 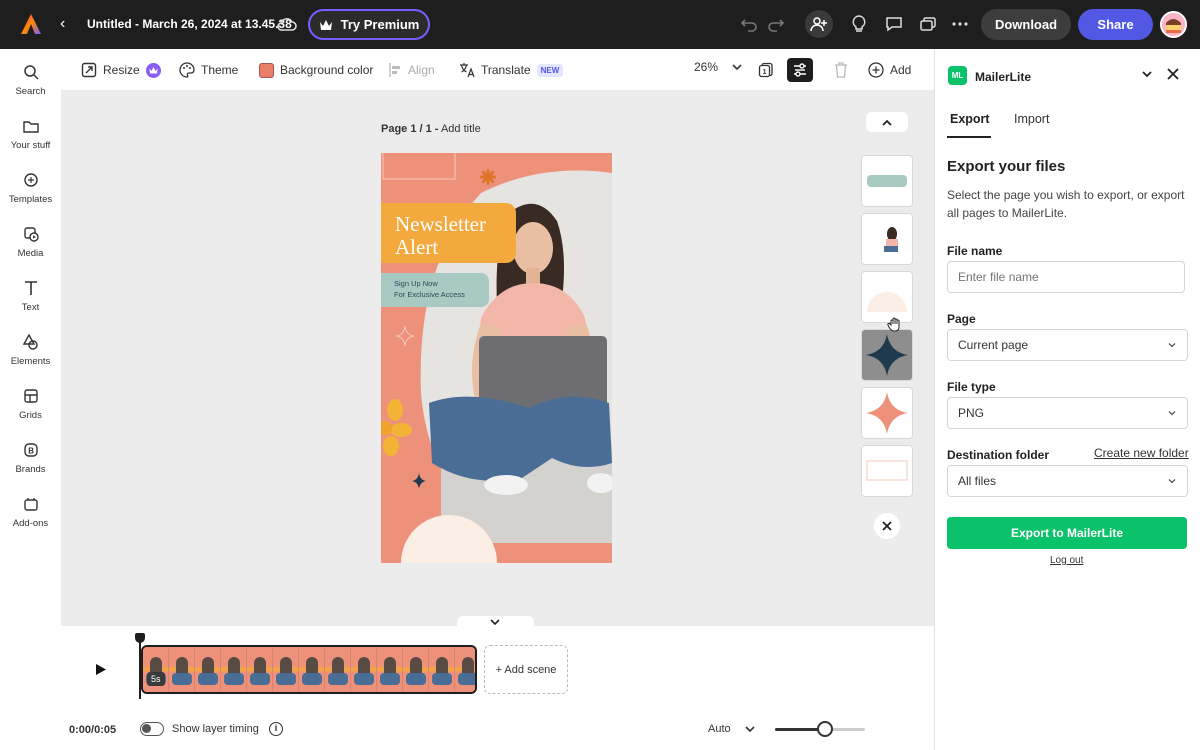 I want to click on align-button: Align, so click(x=411, y=70).